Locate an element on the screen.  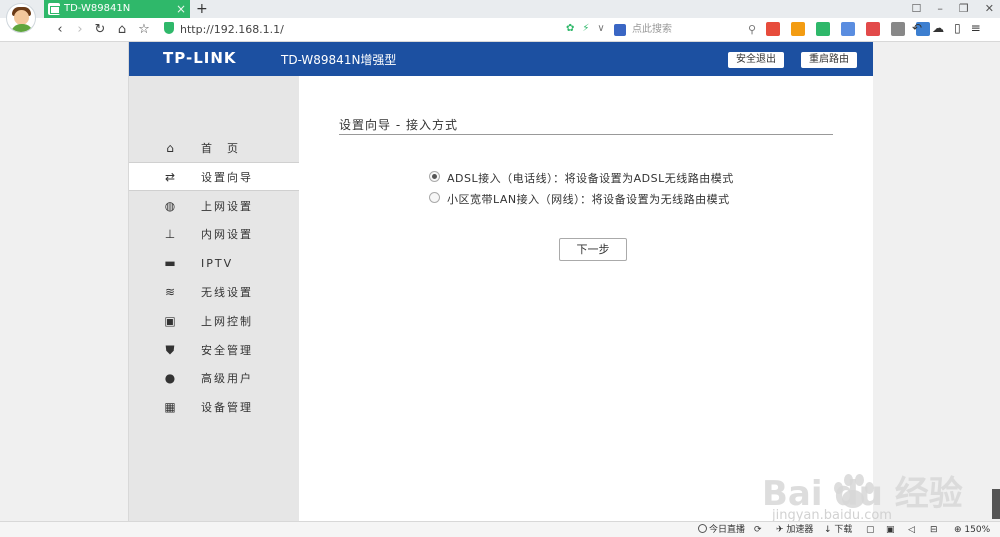
play-icon is located at coordinates (702, 528).